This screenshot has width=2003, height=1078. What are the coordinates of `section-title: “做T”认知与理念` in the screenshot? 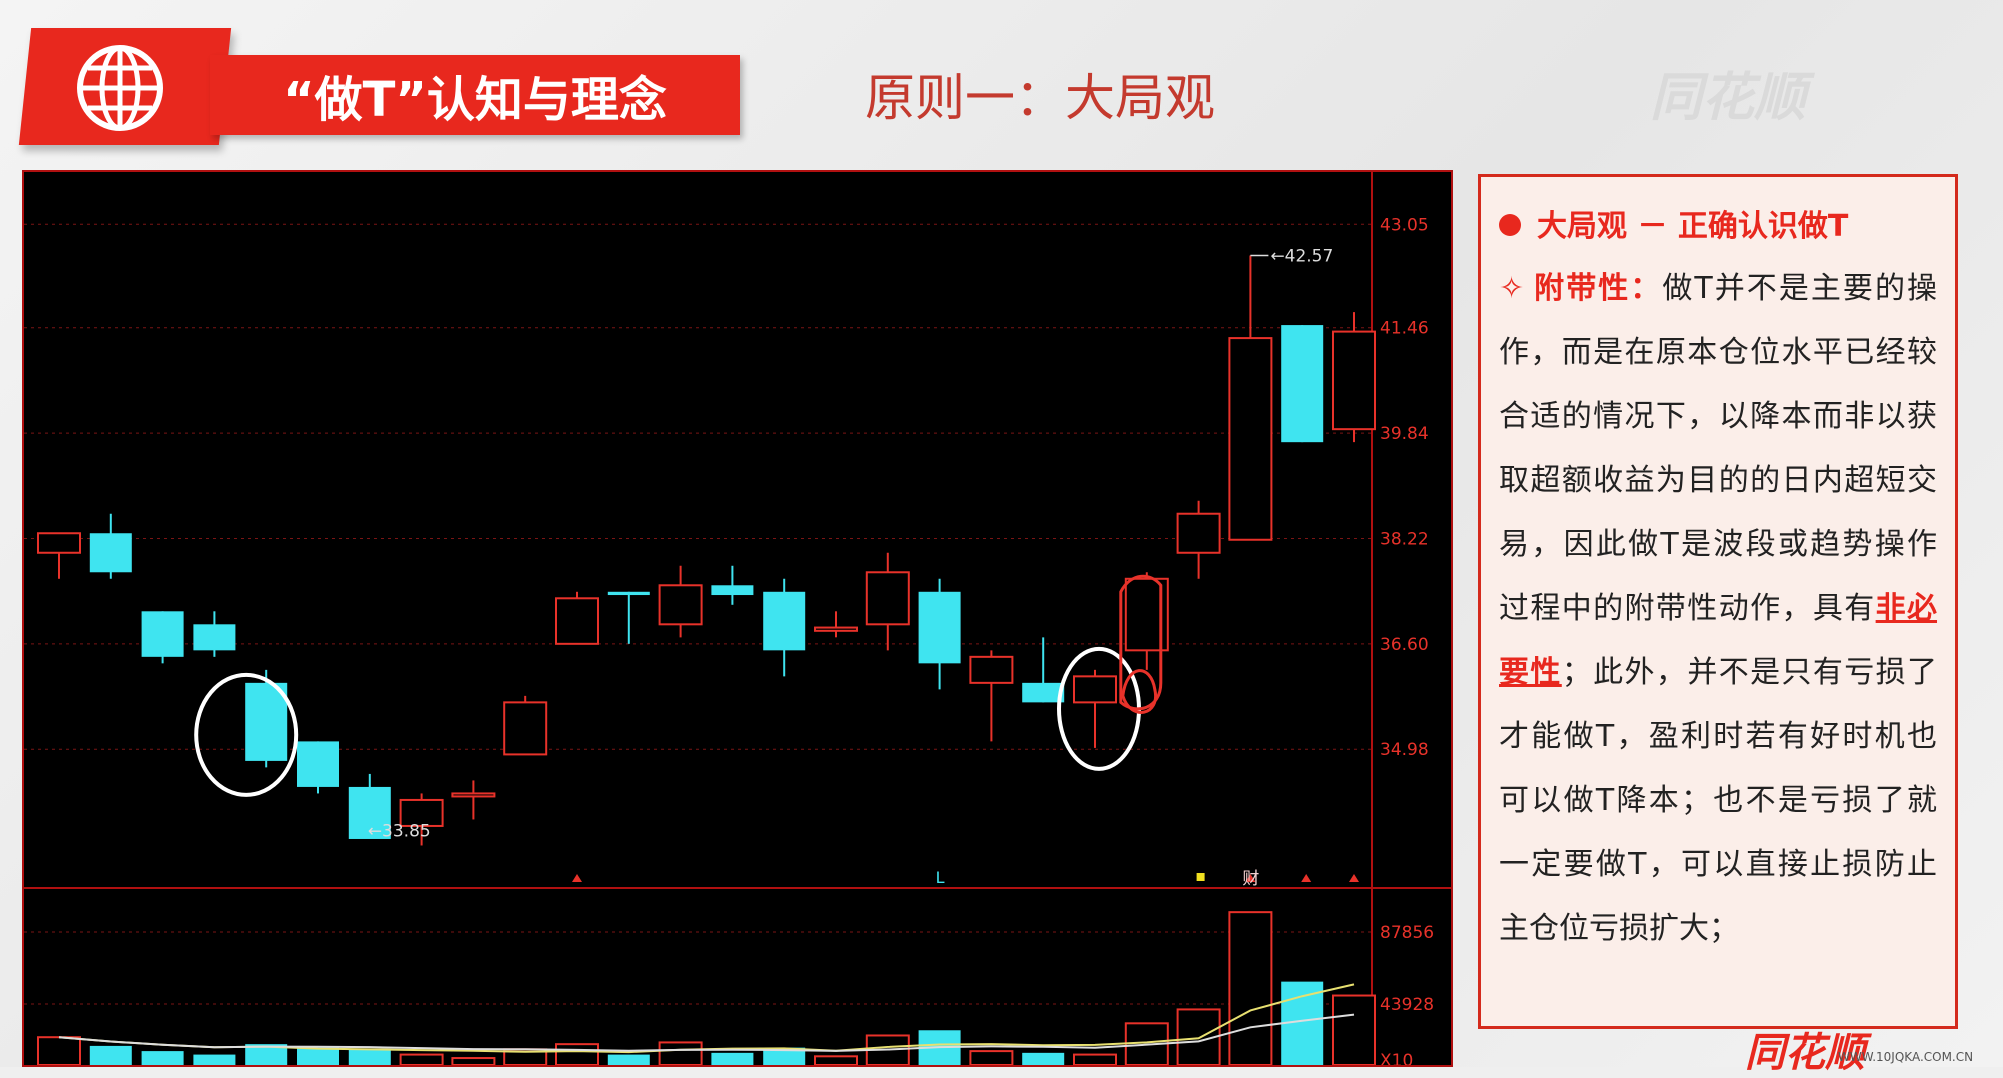 It's located at (475, 95).